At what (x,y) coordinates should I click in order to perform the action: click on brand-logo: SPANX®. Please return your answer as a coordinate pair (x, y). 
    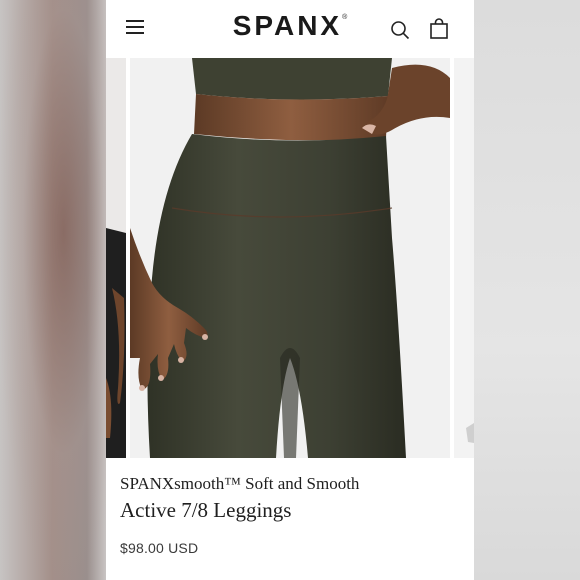
    Looking at the image, I should click on (290, 26).